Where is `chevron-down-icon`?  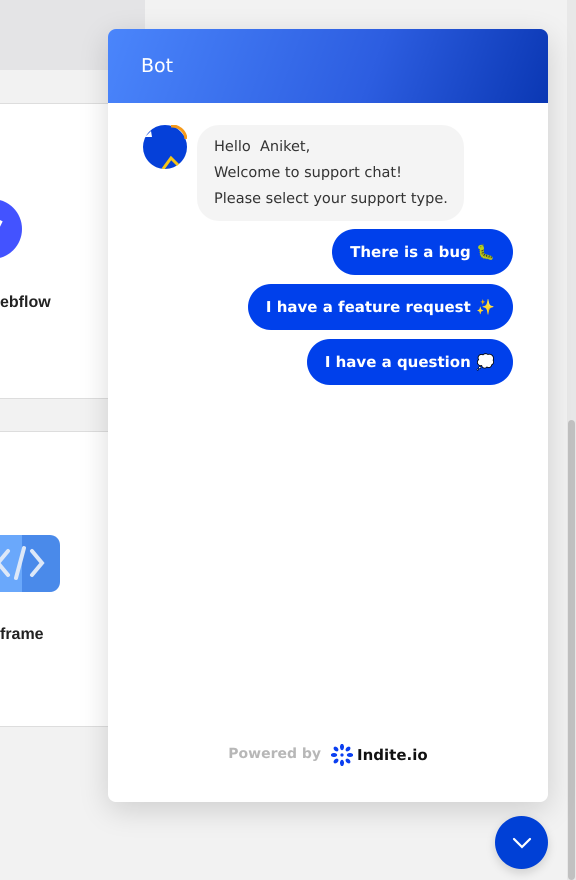
chevron-down-icon is located at coordinates (522, 842).